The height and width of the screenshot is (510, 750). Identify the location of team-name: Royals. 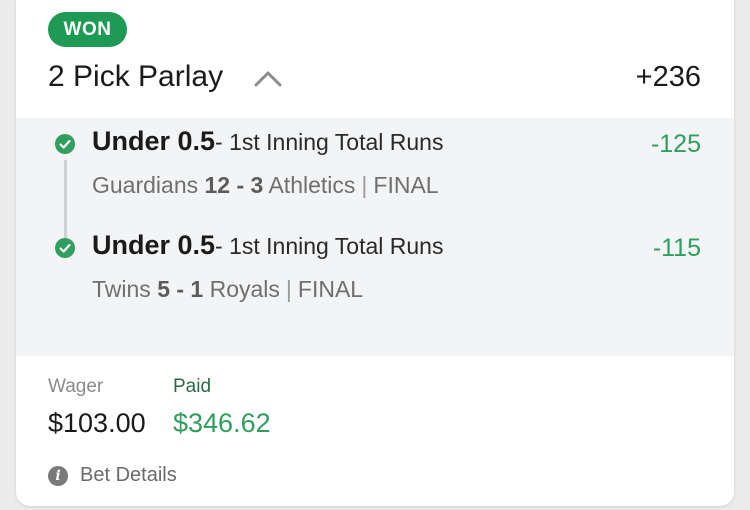
(244, 289).